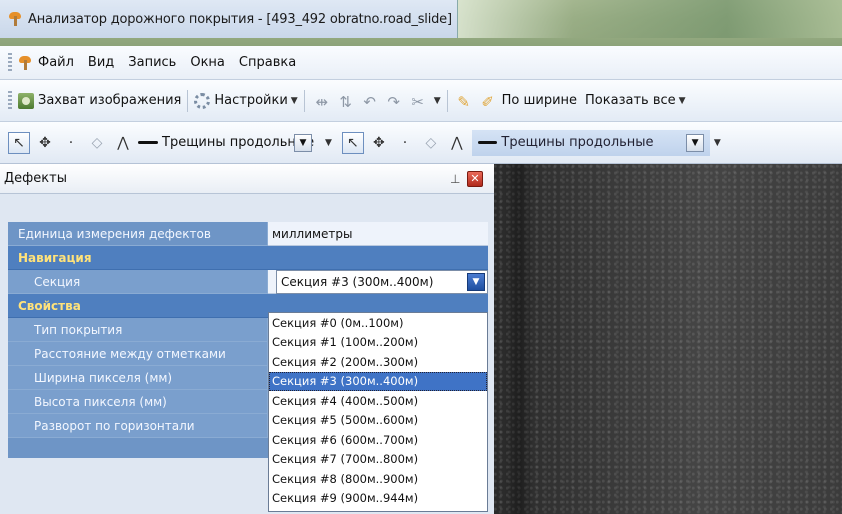 Image resolution: width=842 pixels, height=514 pixels. Describe the element at coordinates (378, 499) in the screenshot. I see `dropdown-option: Секция #9 (900м..944м)` at that location.